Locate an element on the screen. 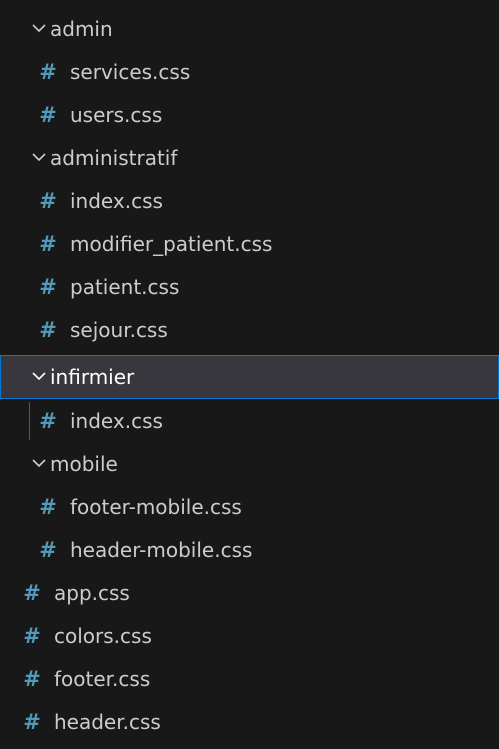  file-footer-mobile-css: # footer-mobile.css is located at coordinates (249, 507).